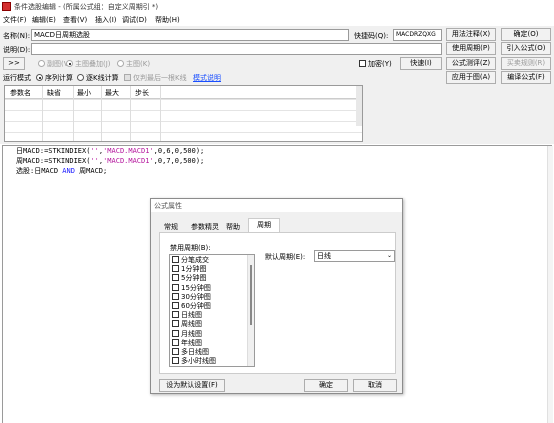 The image size is (554, 423). Describe the element at coordinates (14, 63) in the screenshot. I see `expand-button: >>` at that location.